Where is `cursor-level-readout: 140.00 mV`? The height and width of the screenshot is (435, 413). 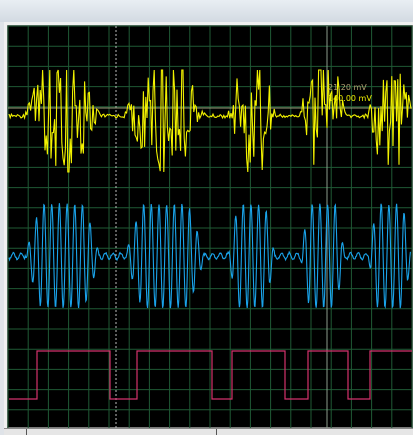 cursor-level-readout: 140.00 mV is located at coordinates (350, 98).